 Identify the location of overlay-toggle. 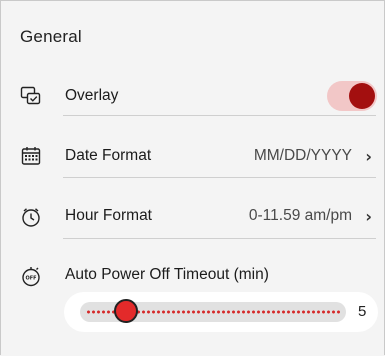
(352, 96).